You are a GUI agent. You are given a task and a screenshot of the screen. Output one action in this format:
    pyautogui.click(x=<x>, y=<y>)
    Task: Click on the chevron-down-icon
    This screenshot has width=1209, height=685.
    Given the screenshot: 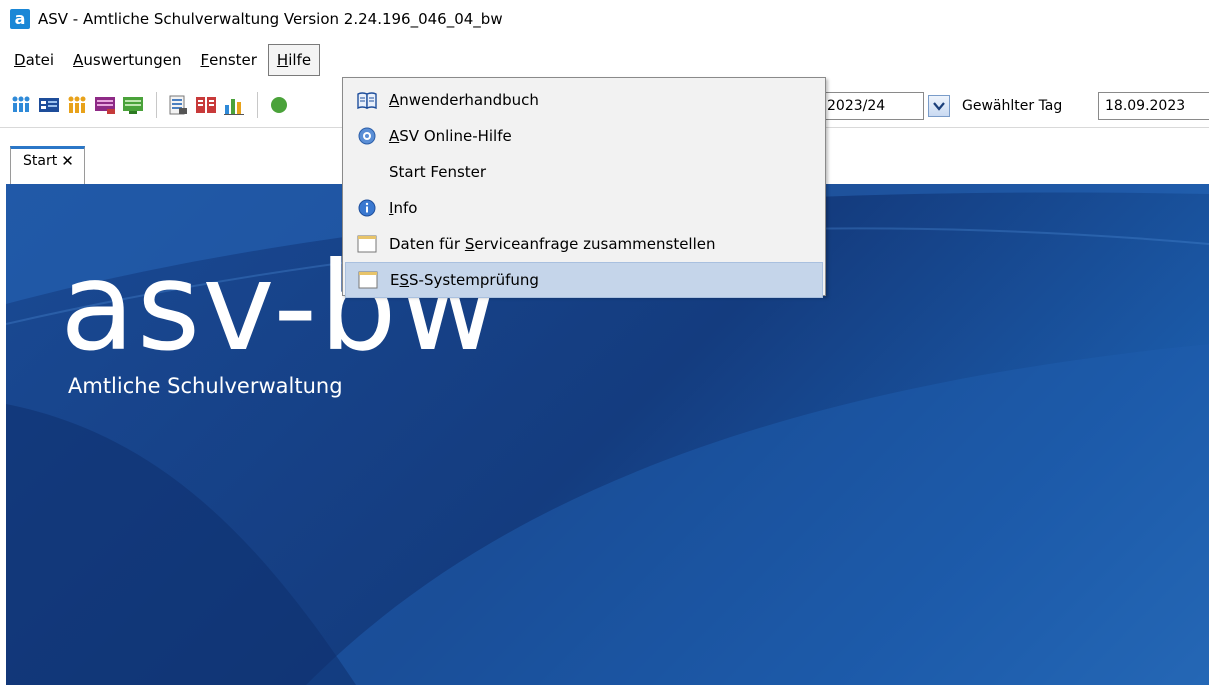 What is the action you would take?
    pyautogui.click(x=939, y=106)
    